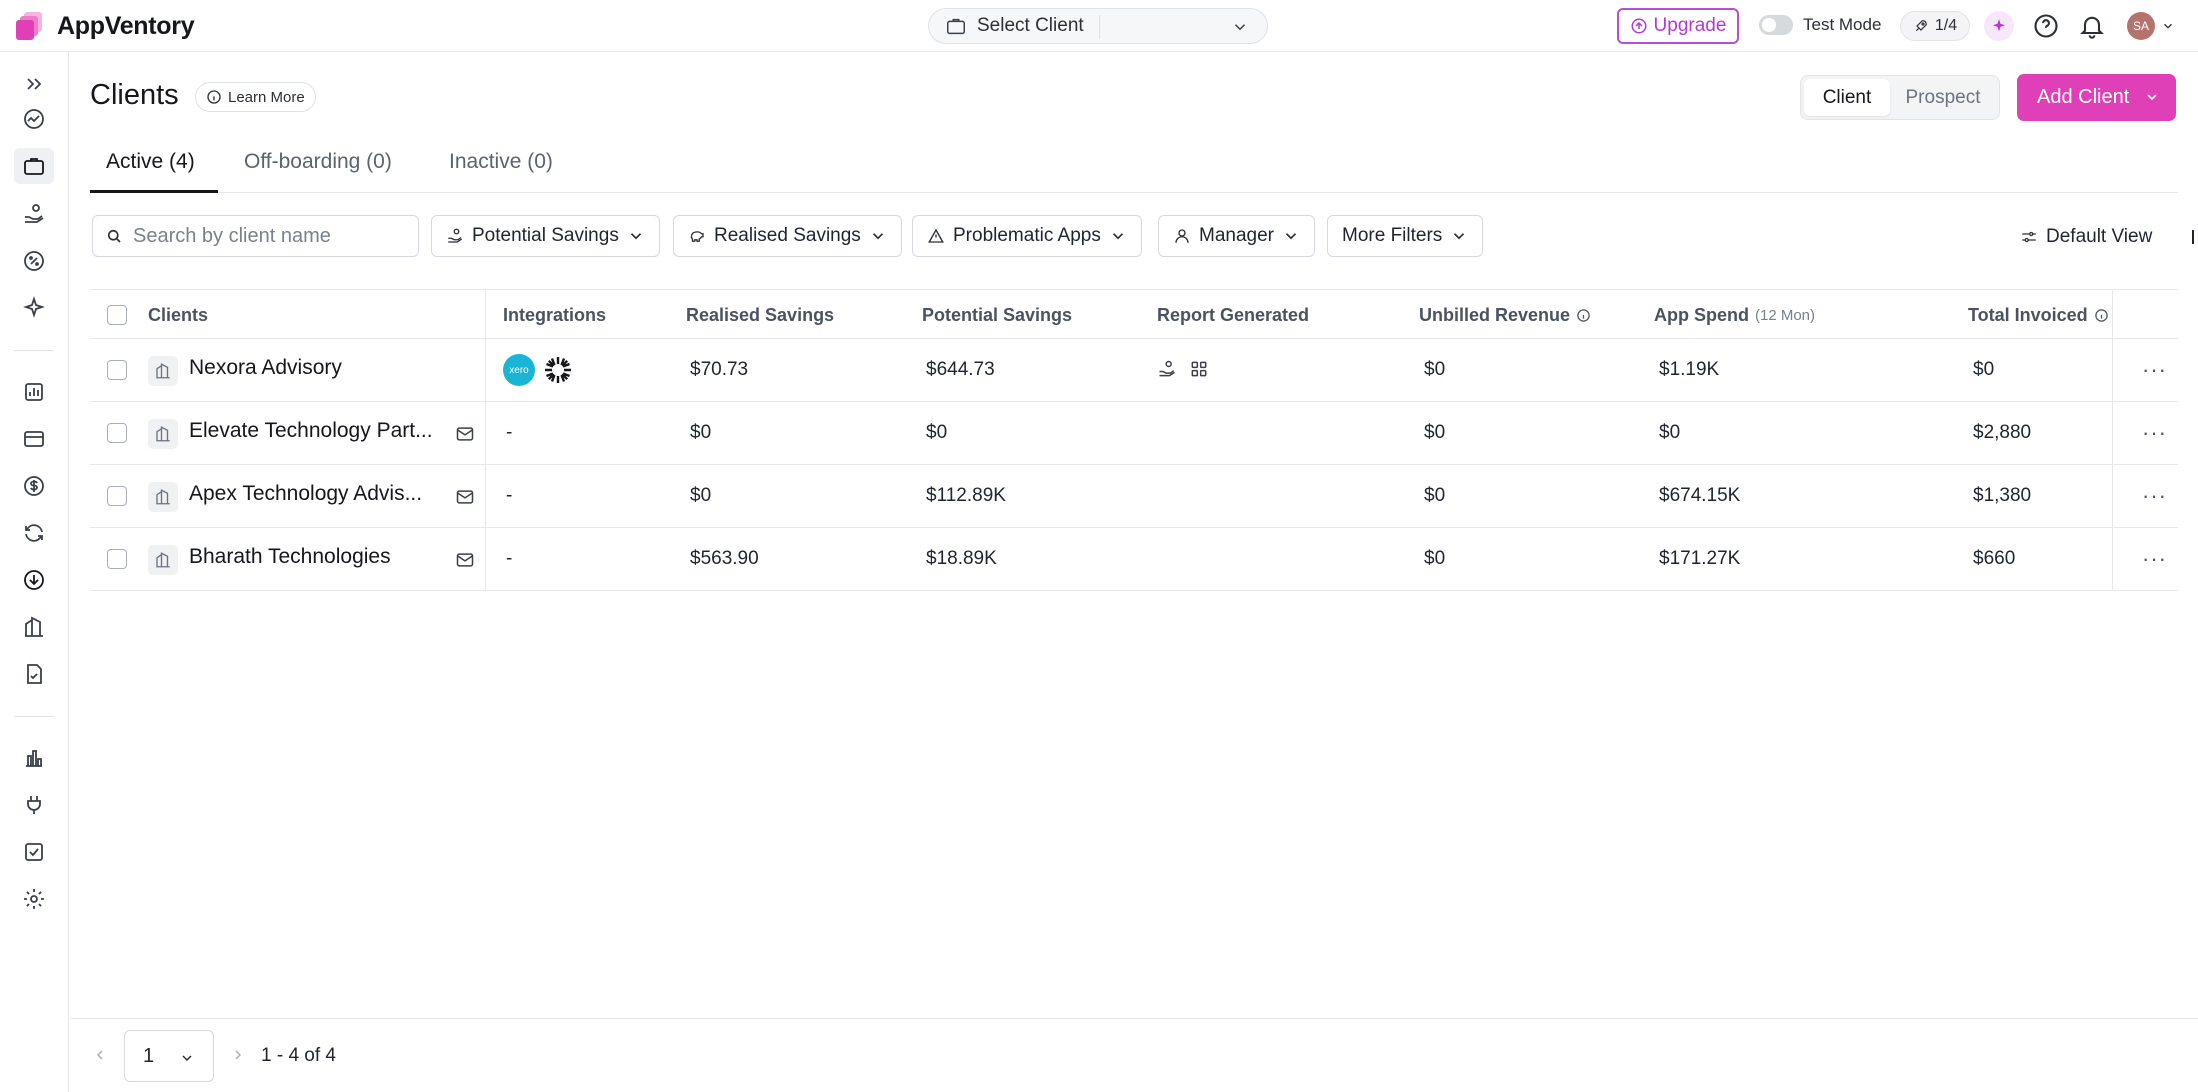 This screenshot has width=2198, height=1092. I want to click on chevron-left-icon, so click(100, 1055).